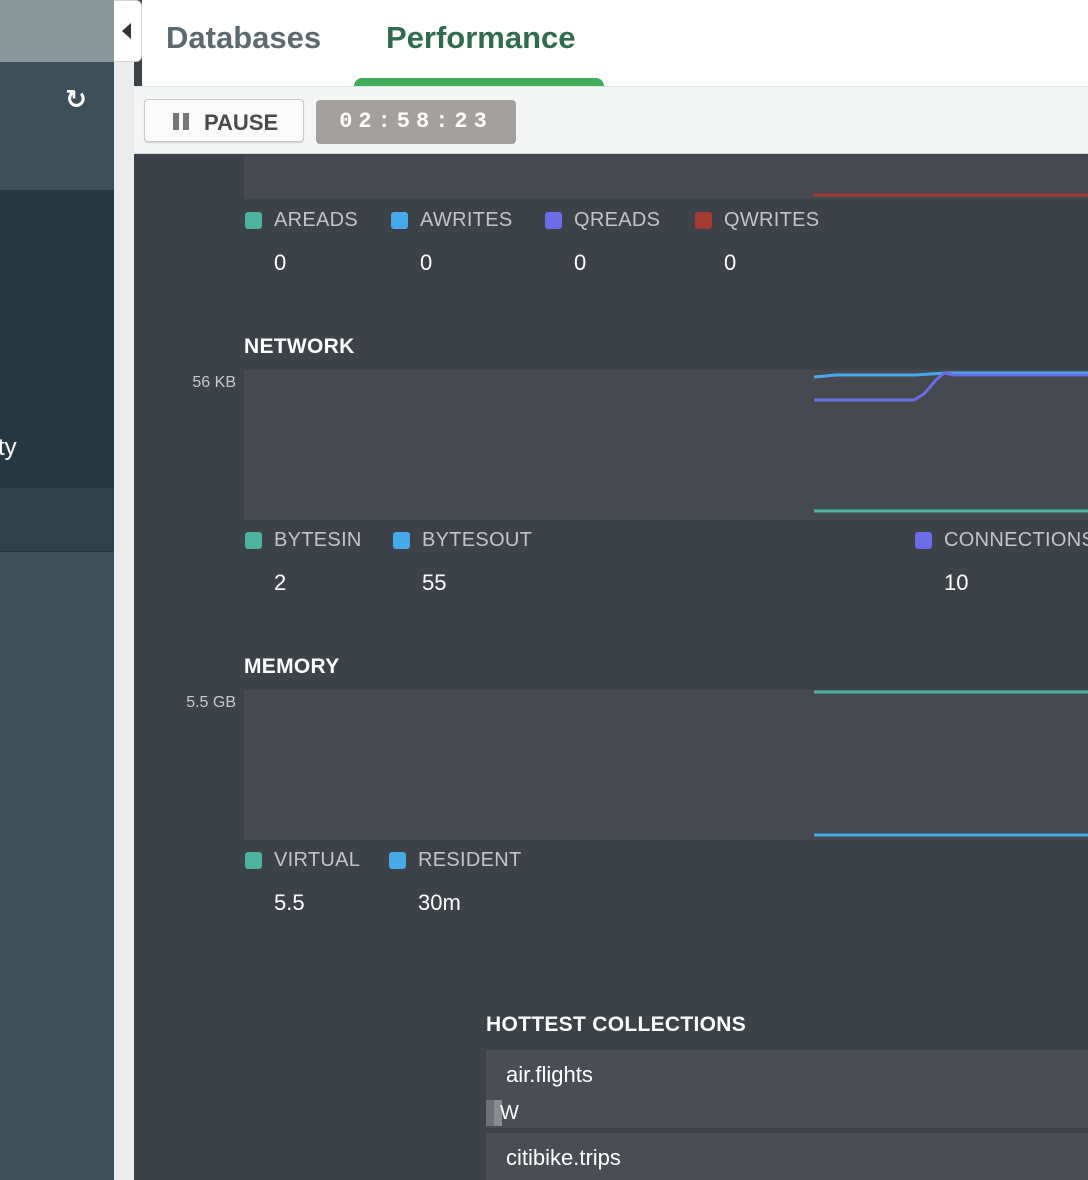 Image resolution: width=1088 pixels, height=1180 pixels. What do you see at coordinates (434, 582) in the screenshot?
I see `legend-value: 55` at bounding box center [434, 582].